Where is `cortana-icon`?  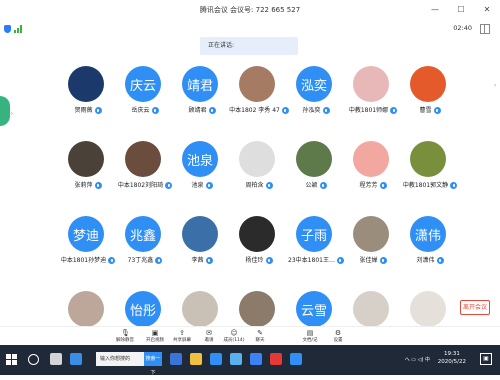
cortana-icon is located at coordinates (33, 359).